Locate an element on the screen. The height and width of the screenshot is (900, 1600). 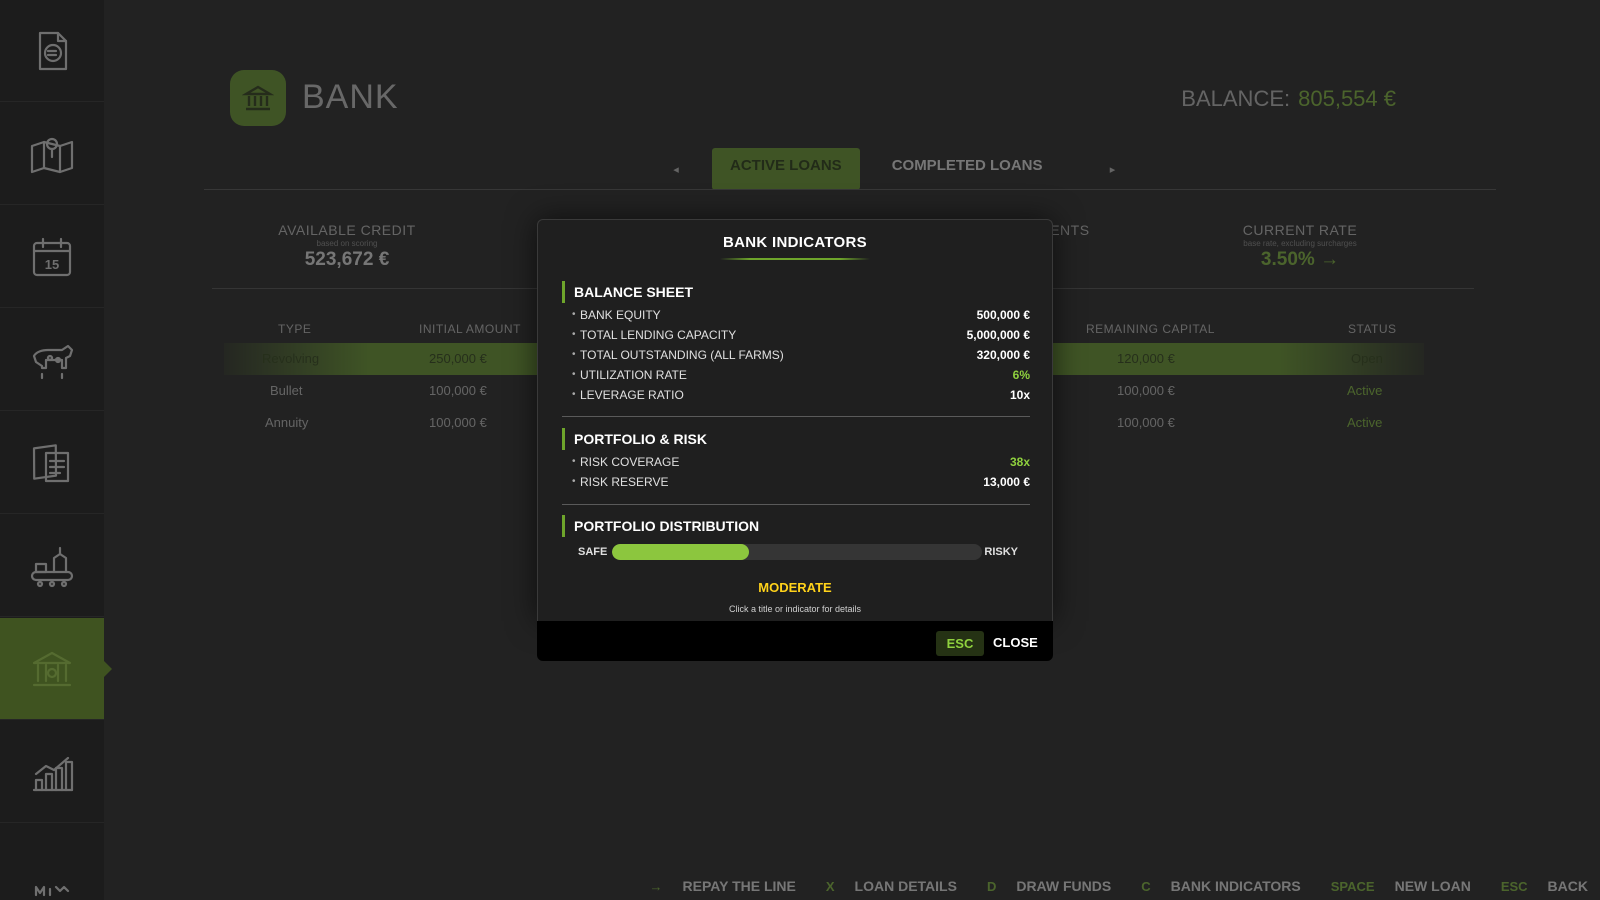
col-header-initial: INITIAL AMOUNT is located at coordinates (470, 329).